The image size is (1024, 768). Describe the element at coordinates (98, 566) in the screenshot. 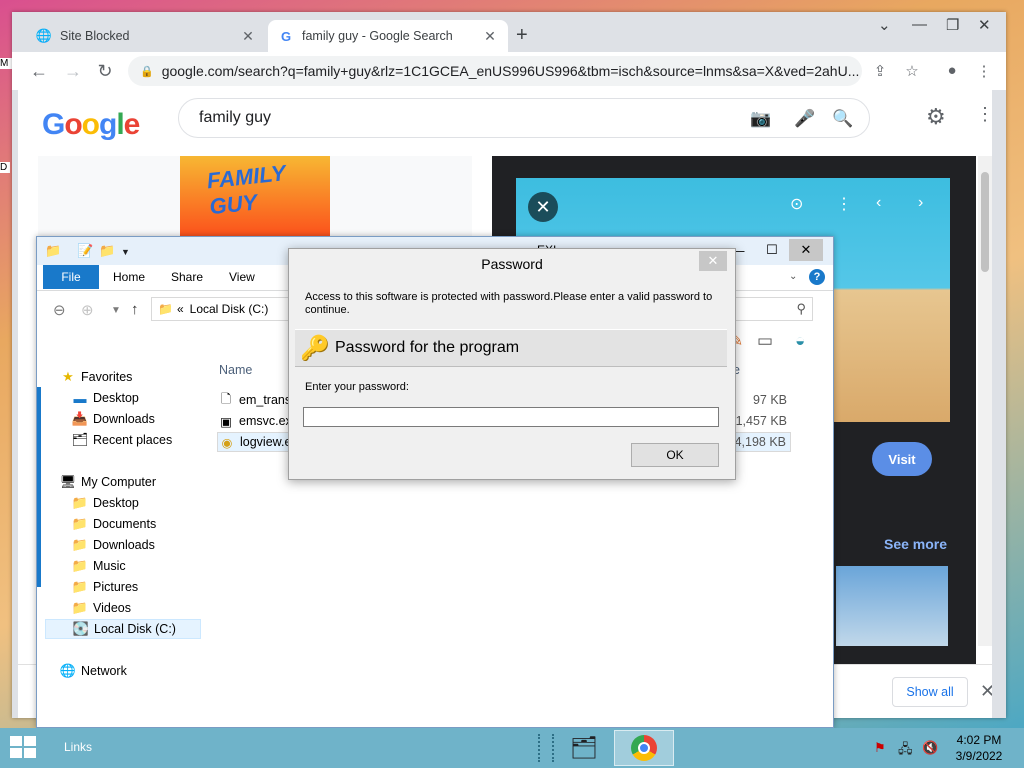

I see `nav-item-music: 📁 Music` at that location.